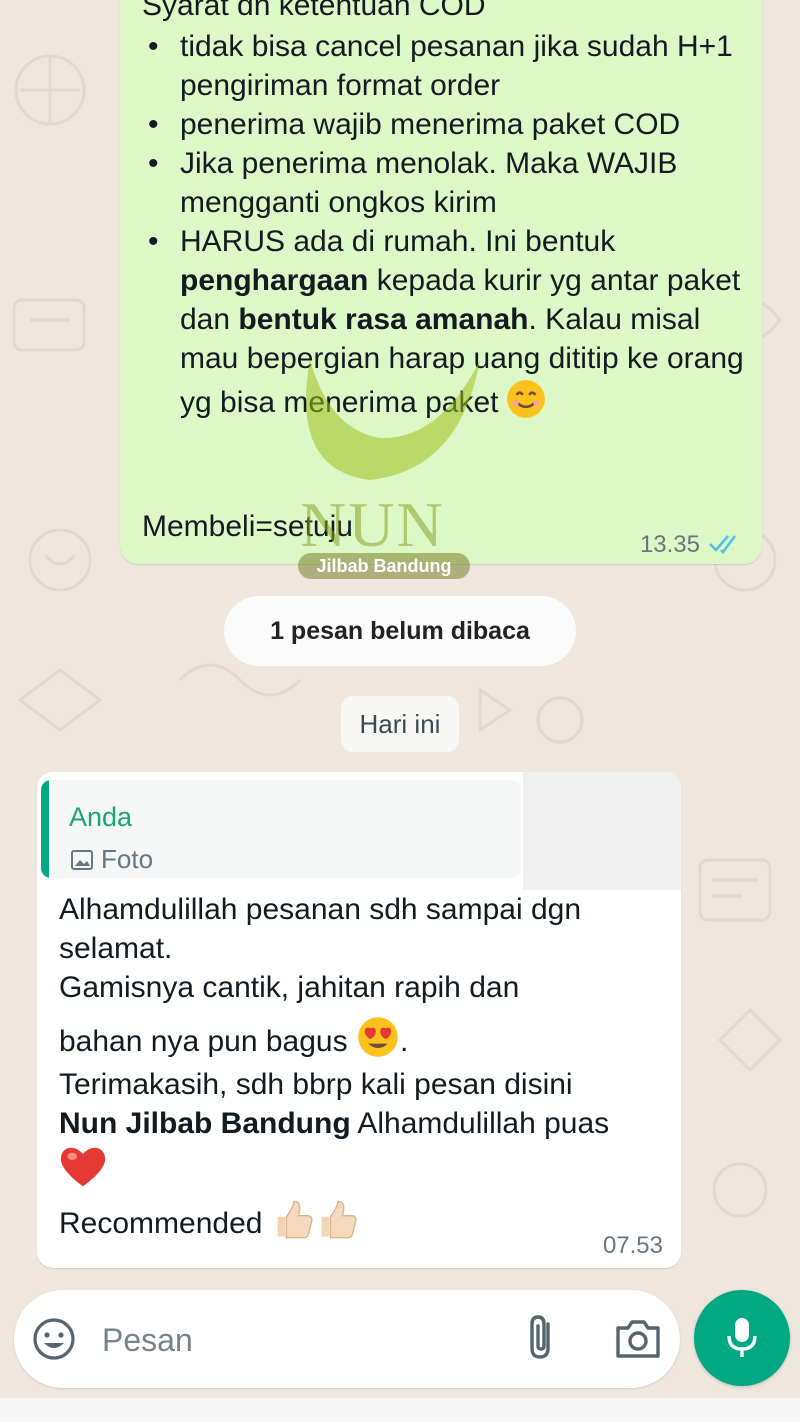 This screenshot has width=800, height=1422. Describe the element at coordinates (480, 1123) in the screenshot. I see `message-line-text: Alhamdulillah puas` at that location.